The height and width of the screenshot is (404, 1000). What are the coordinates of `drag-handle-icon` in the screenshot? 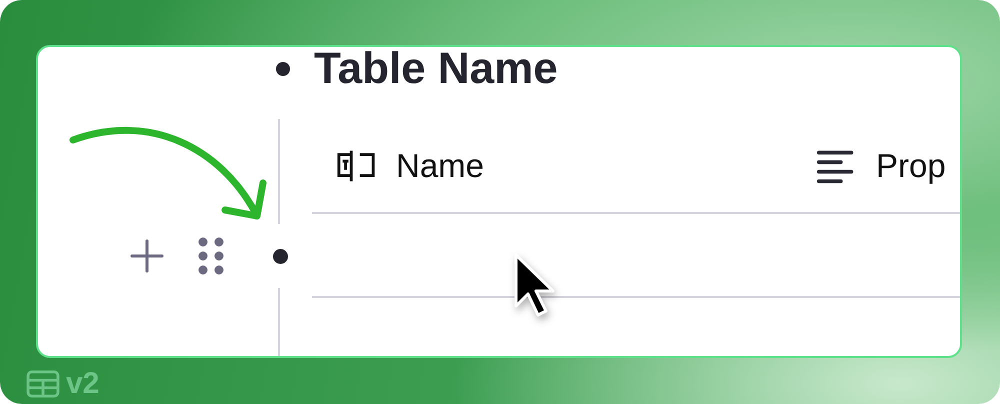 It's located at (211, 256).